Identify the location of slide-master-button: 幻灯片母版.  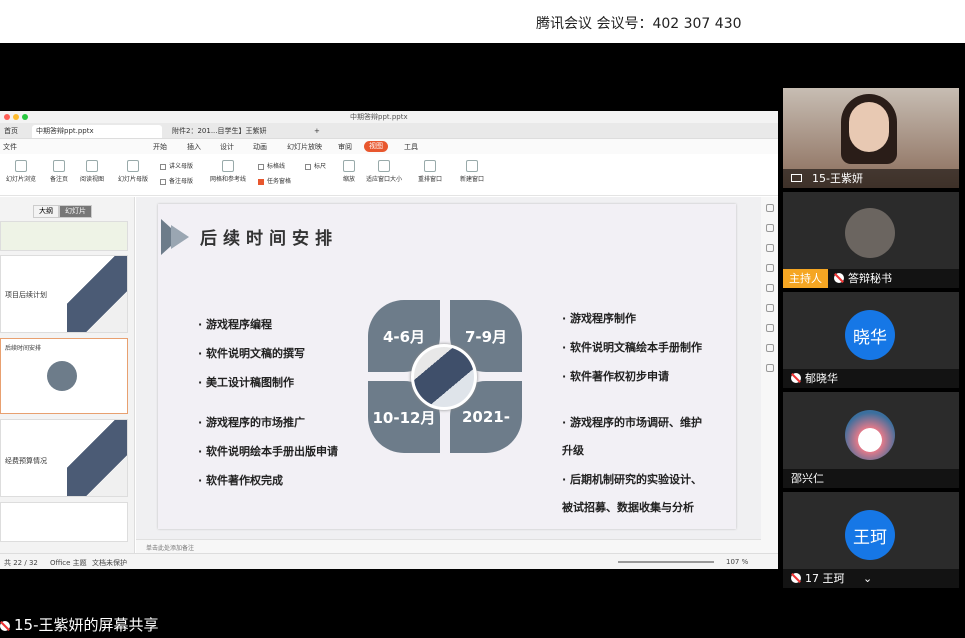
(133, 171).